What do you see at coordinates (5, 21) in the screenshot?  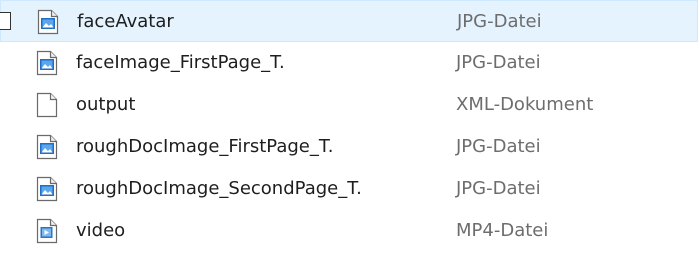 I see `row-checkbox` at bounding box center [5, 21].